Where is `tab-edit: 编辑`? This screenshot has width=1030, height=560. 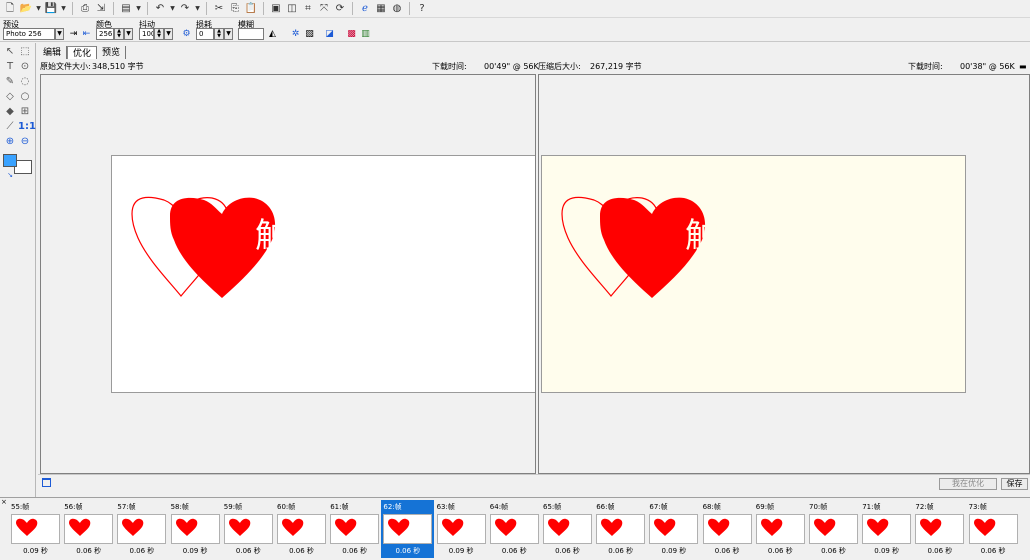 tab-edit: 编辑 is located at coordinates (53, 52).